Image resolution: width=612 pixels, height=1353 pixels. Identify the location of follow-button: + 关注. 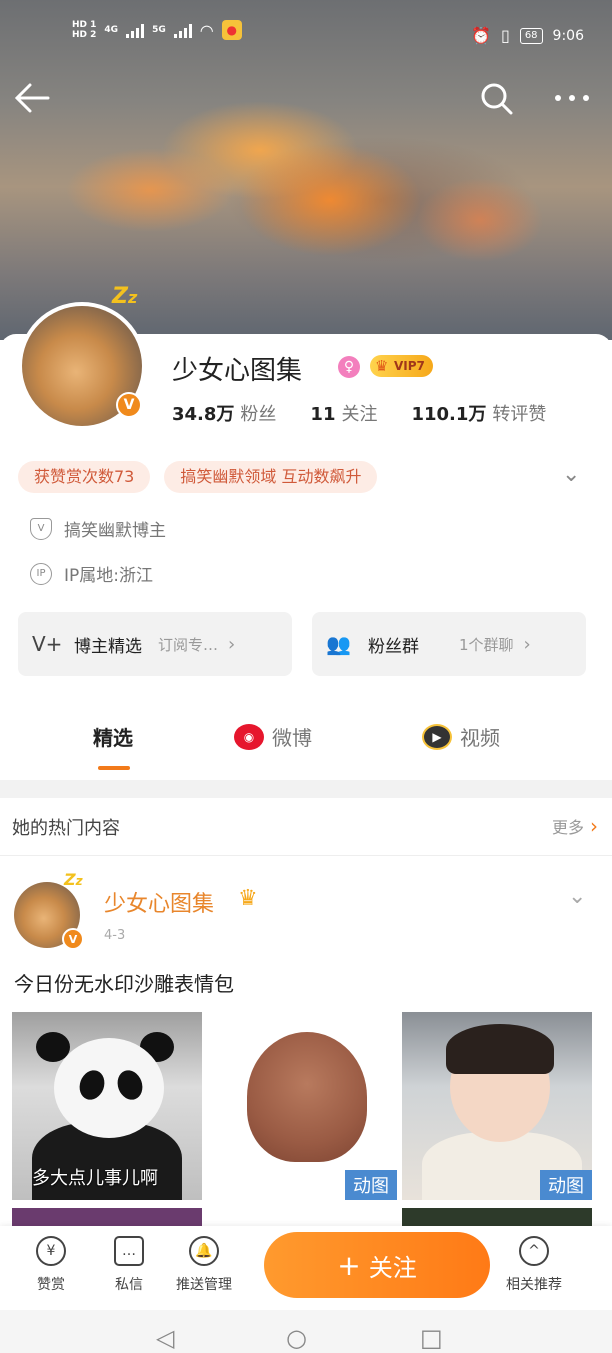
(377, 1265).